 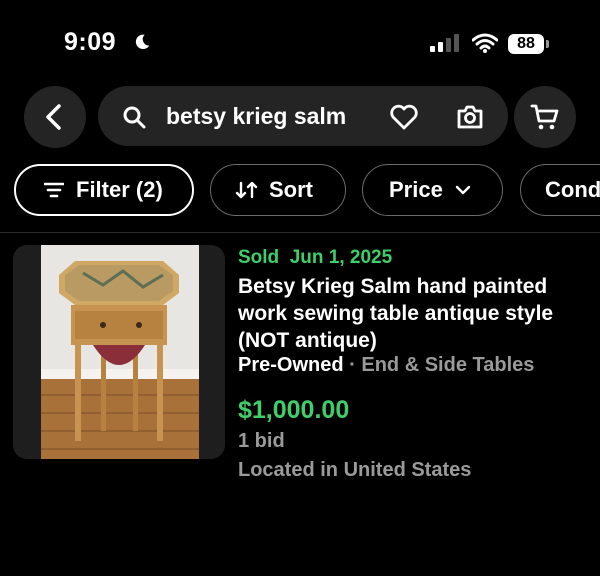 I want to click on condition-chip: Cond, so click(x=560, y=190).